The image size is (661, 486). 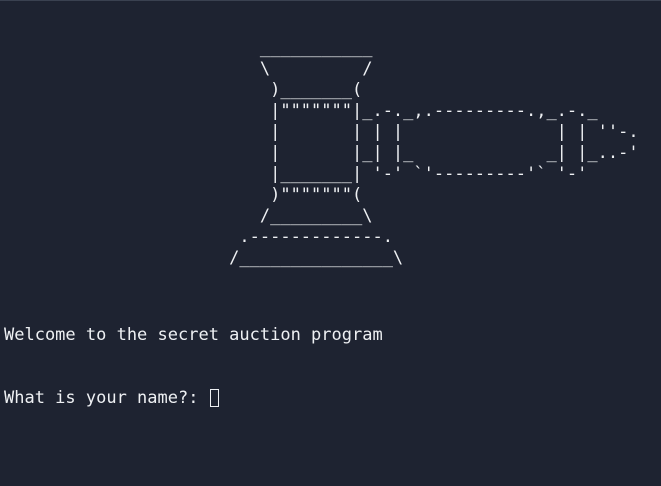 What do you see at coordinates (330, 0) in the screenshot?
I see `top-border` at bounding box center [330, 0].